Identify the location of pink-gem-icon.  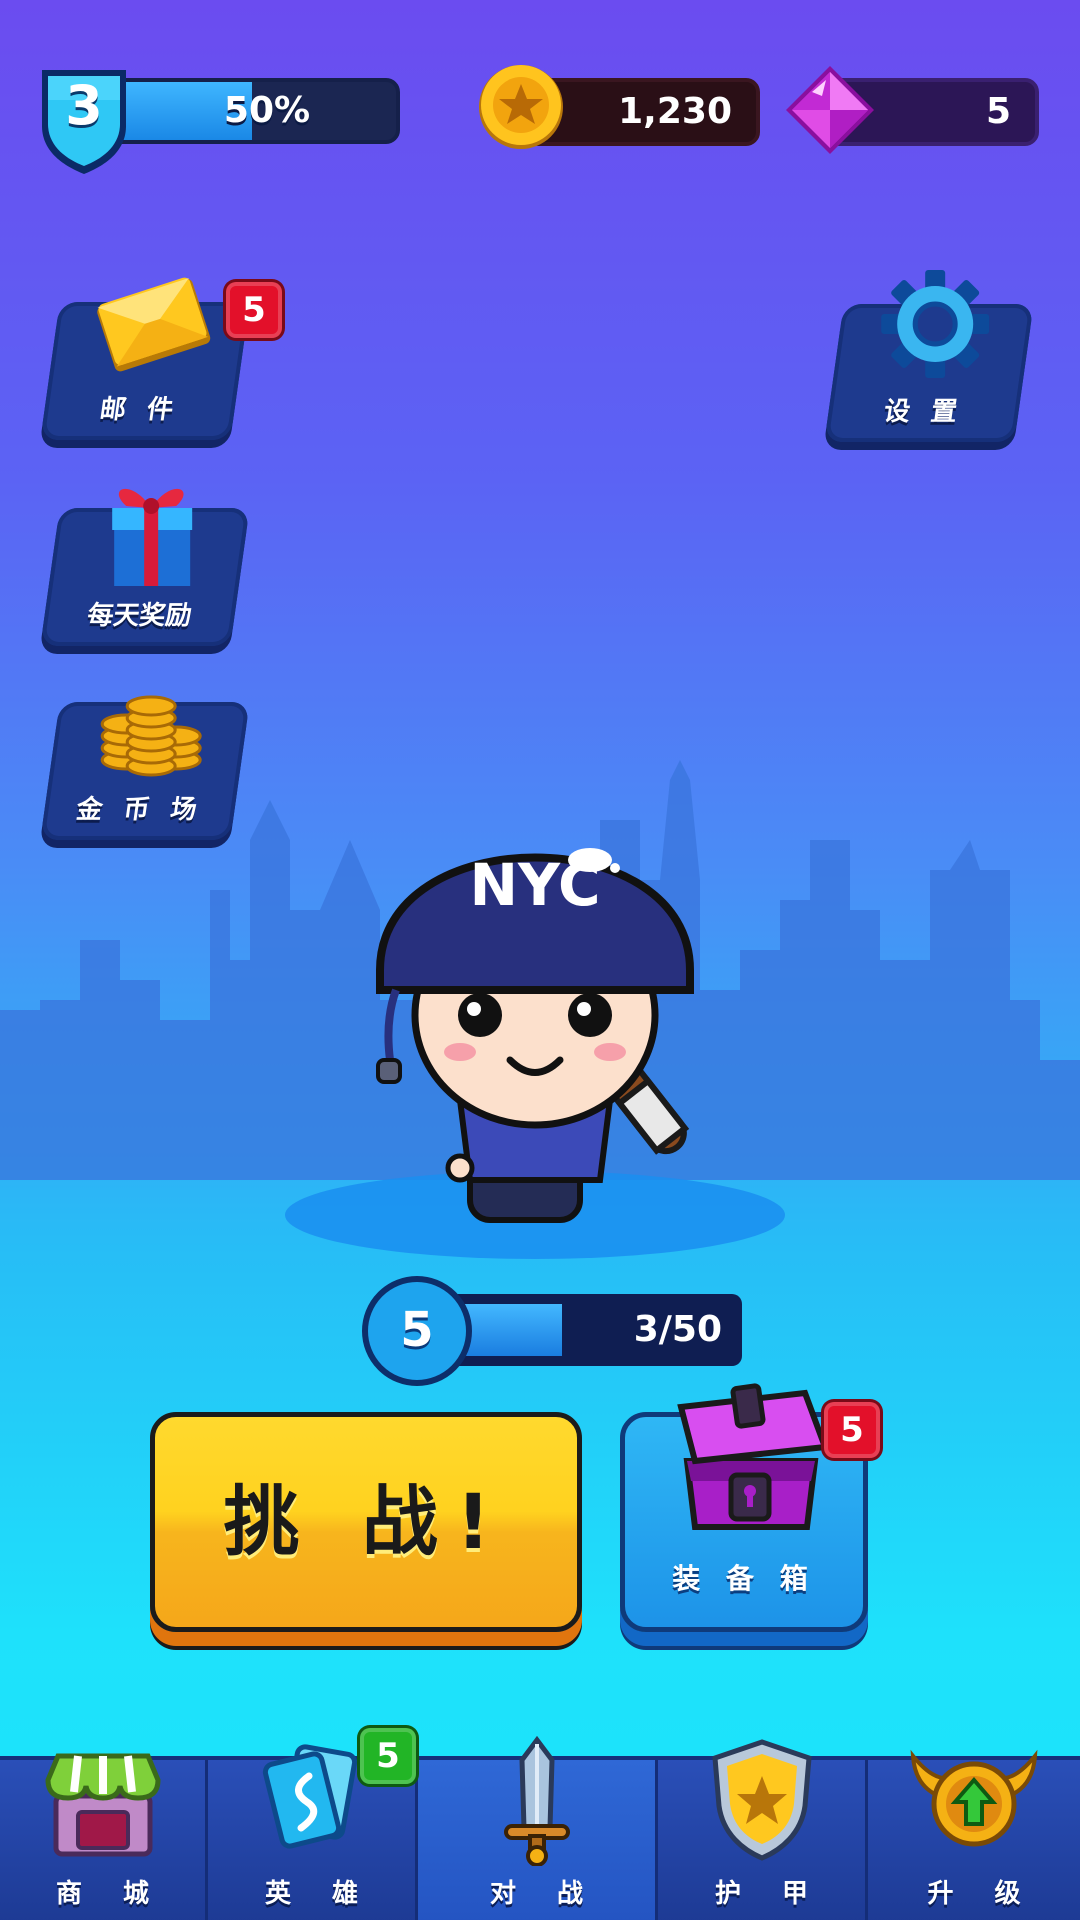
(830, 110).